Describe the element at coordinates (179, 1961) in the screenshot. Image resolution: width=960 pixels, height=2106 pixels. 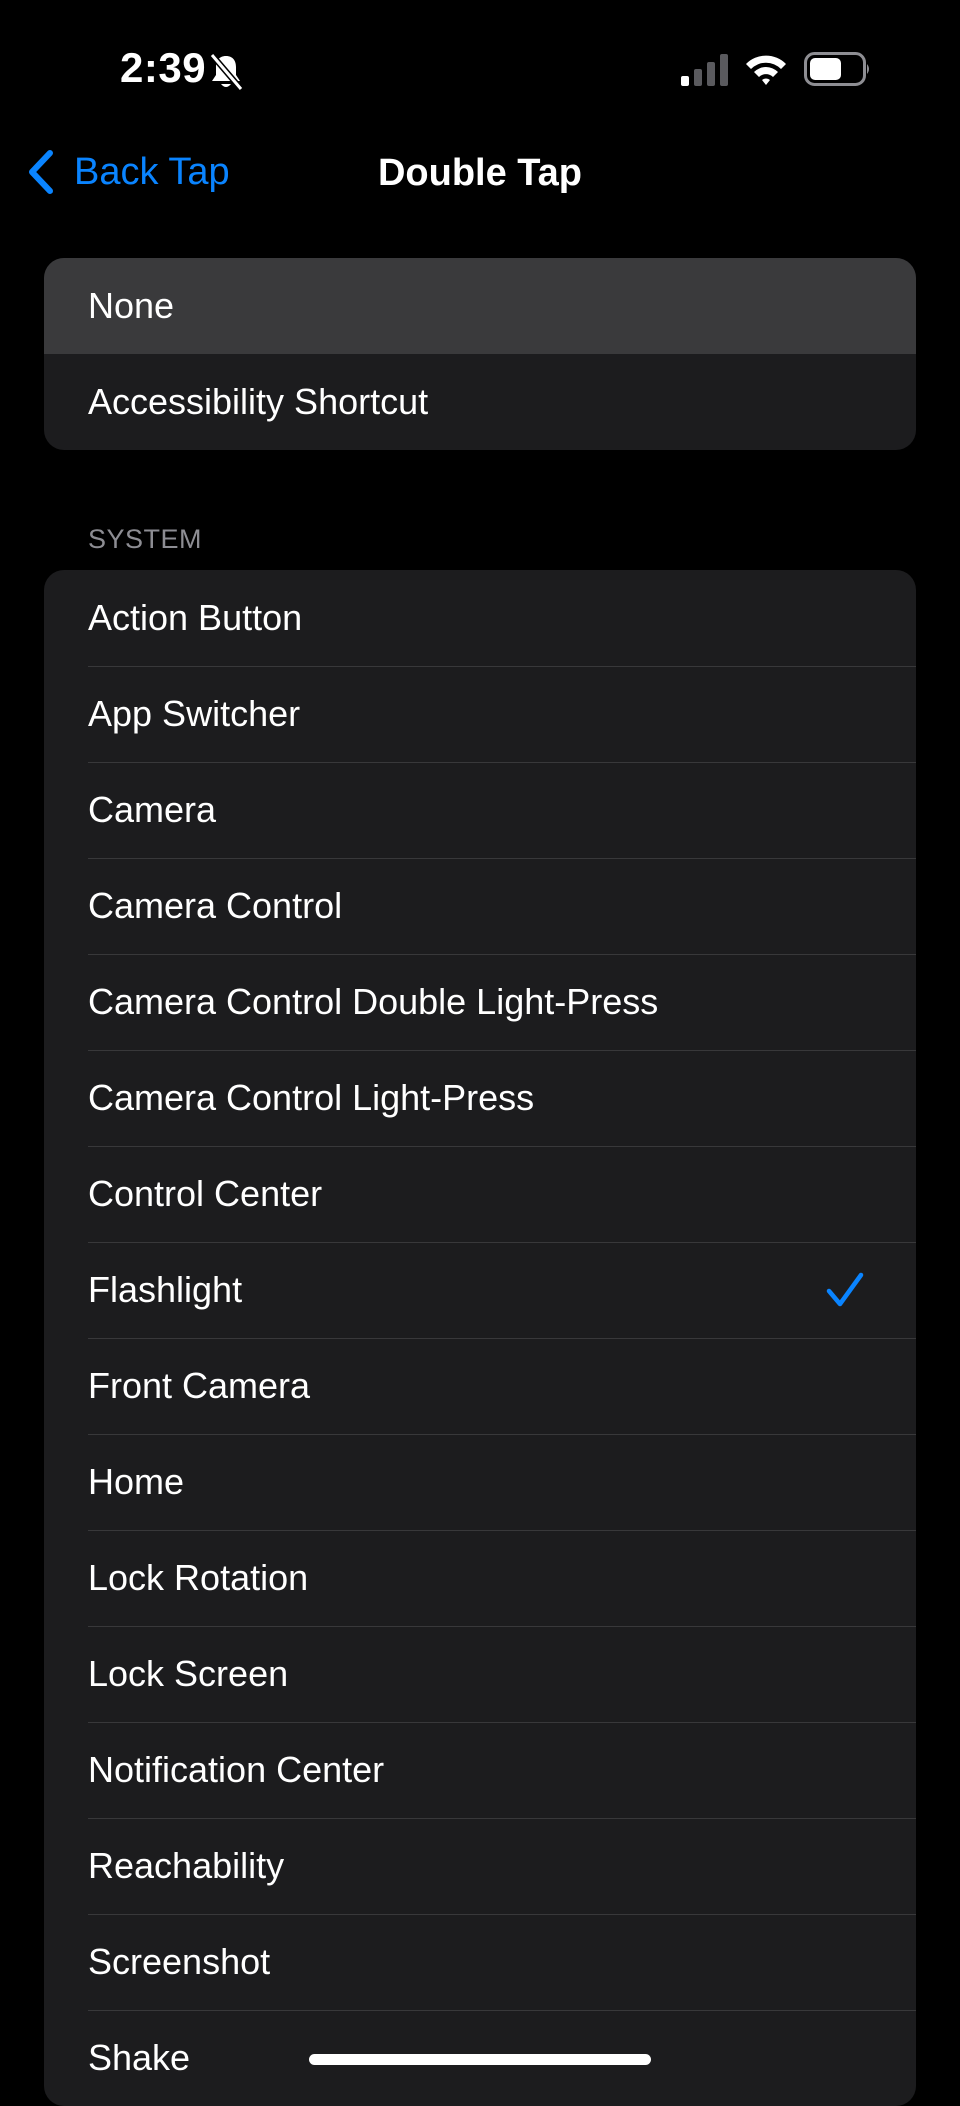
I see `option-label: Screenshot` at that location.